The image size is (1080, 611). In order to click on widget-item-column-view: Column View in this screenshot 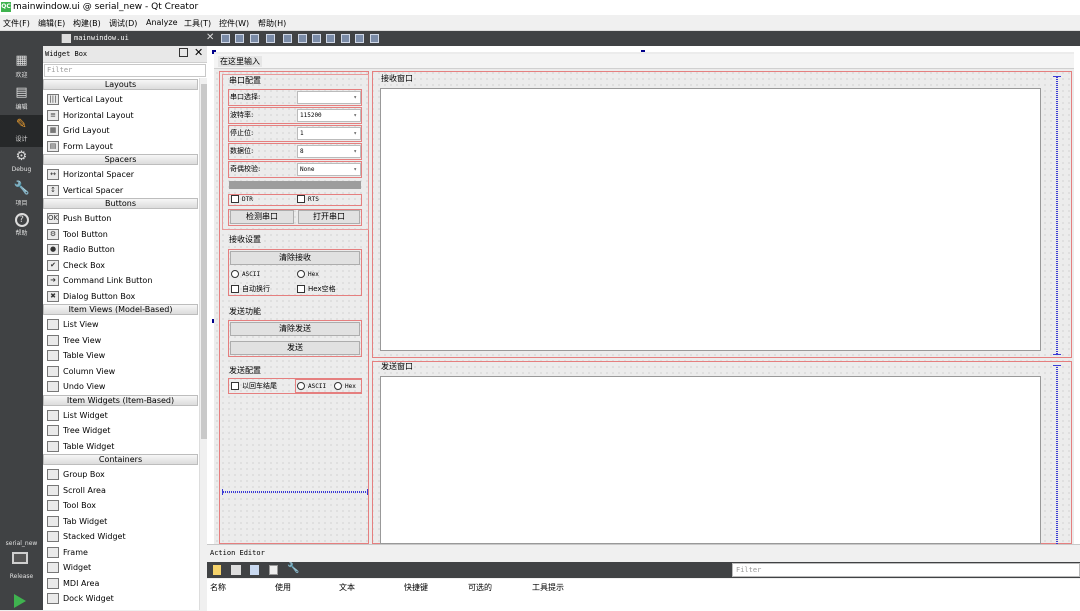, I will do `click(120, 371)`.